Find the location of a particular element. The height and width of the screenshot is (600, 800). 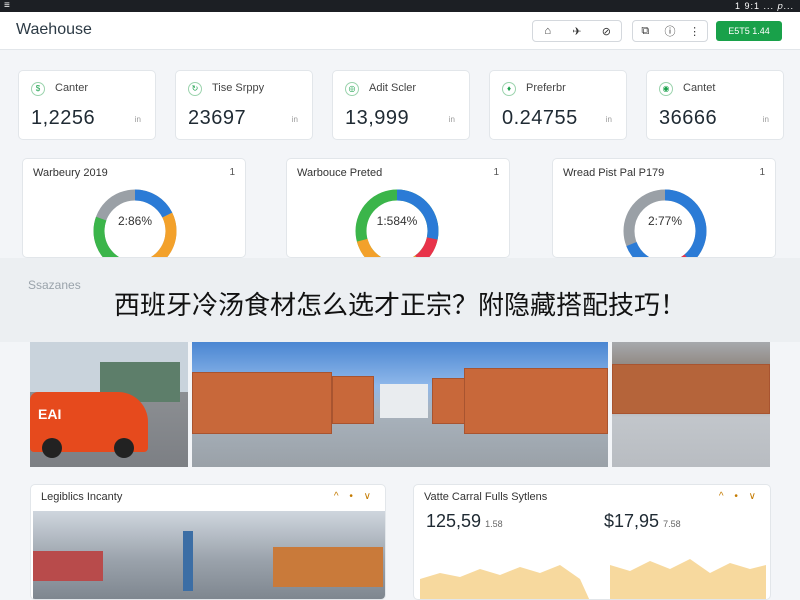

photo-delivery-van: EAI is located at coordinates (109, 404).